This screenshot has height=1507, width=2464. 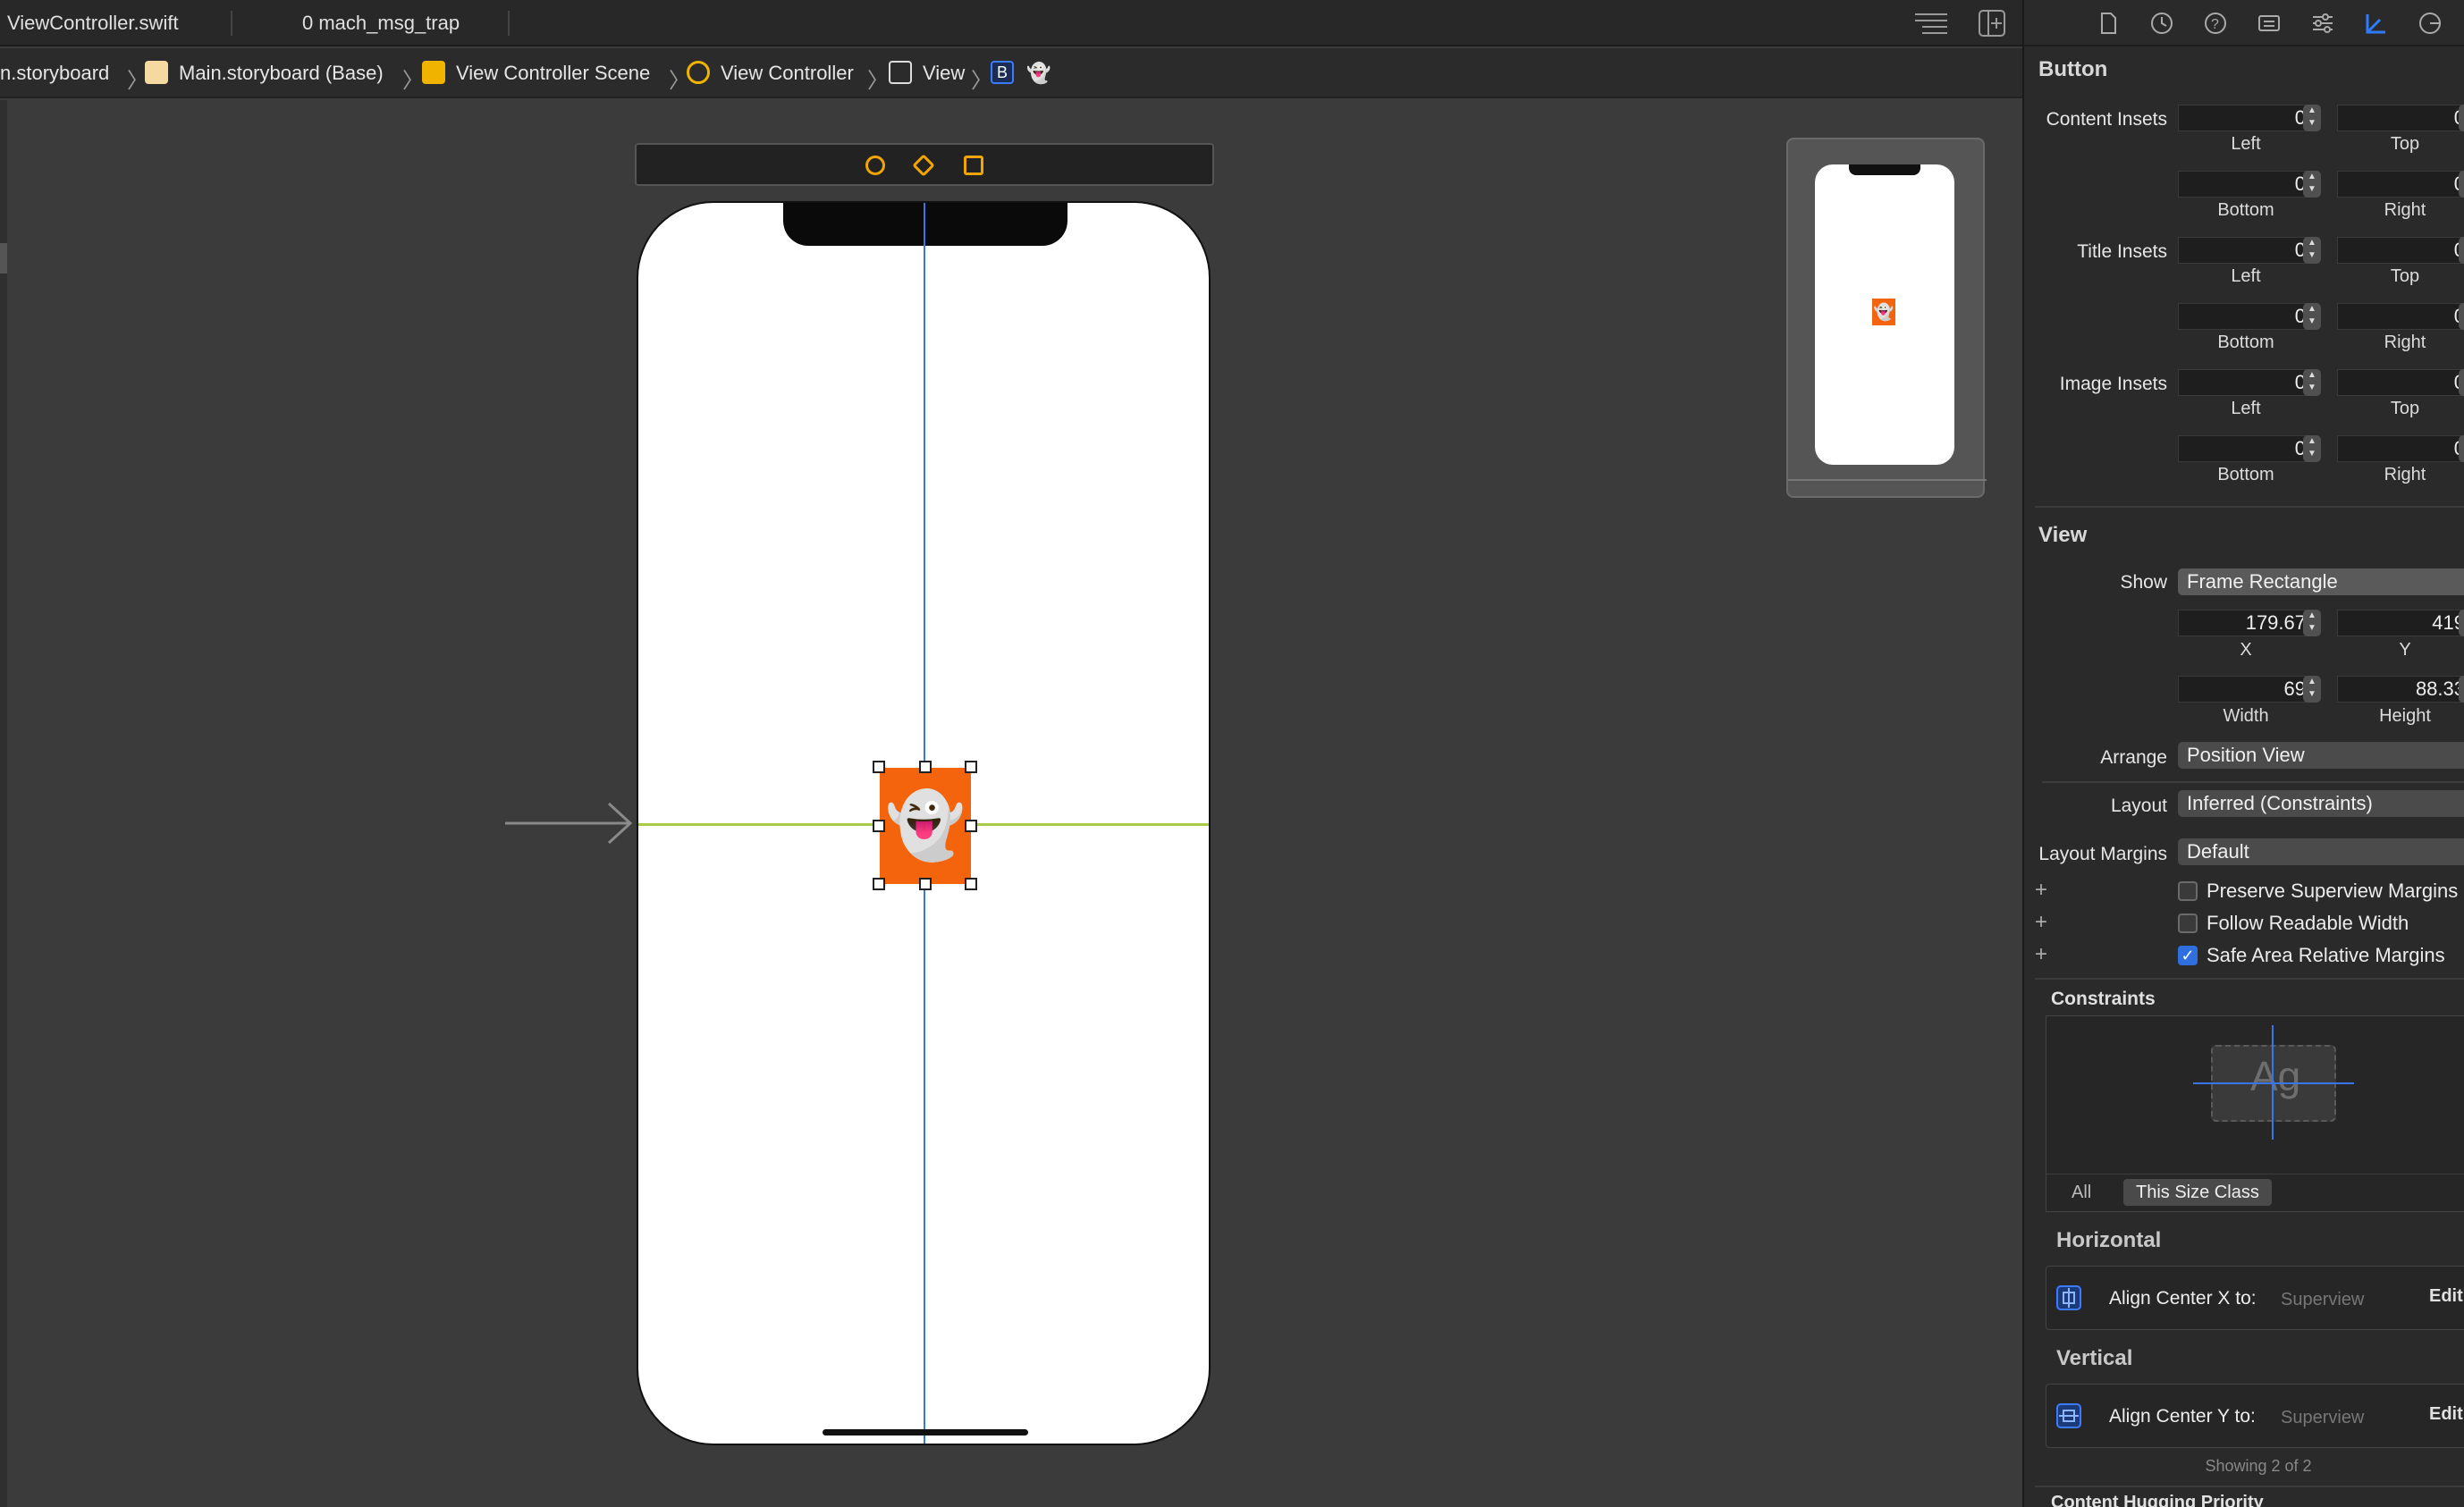 I want to click on height-field: 88.33, so click(x=2400, y=689).